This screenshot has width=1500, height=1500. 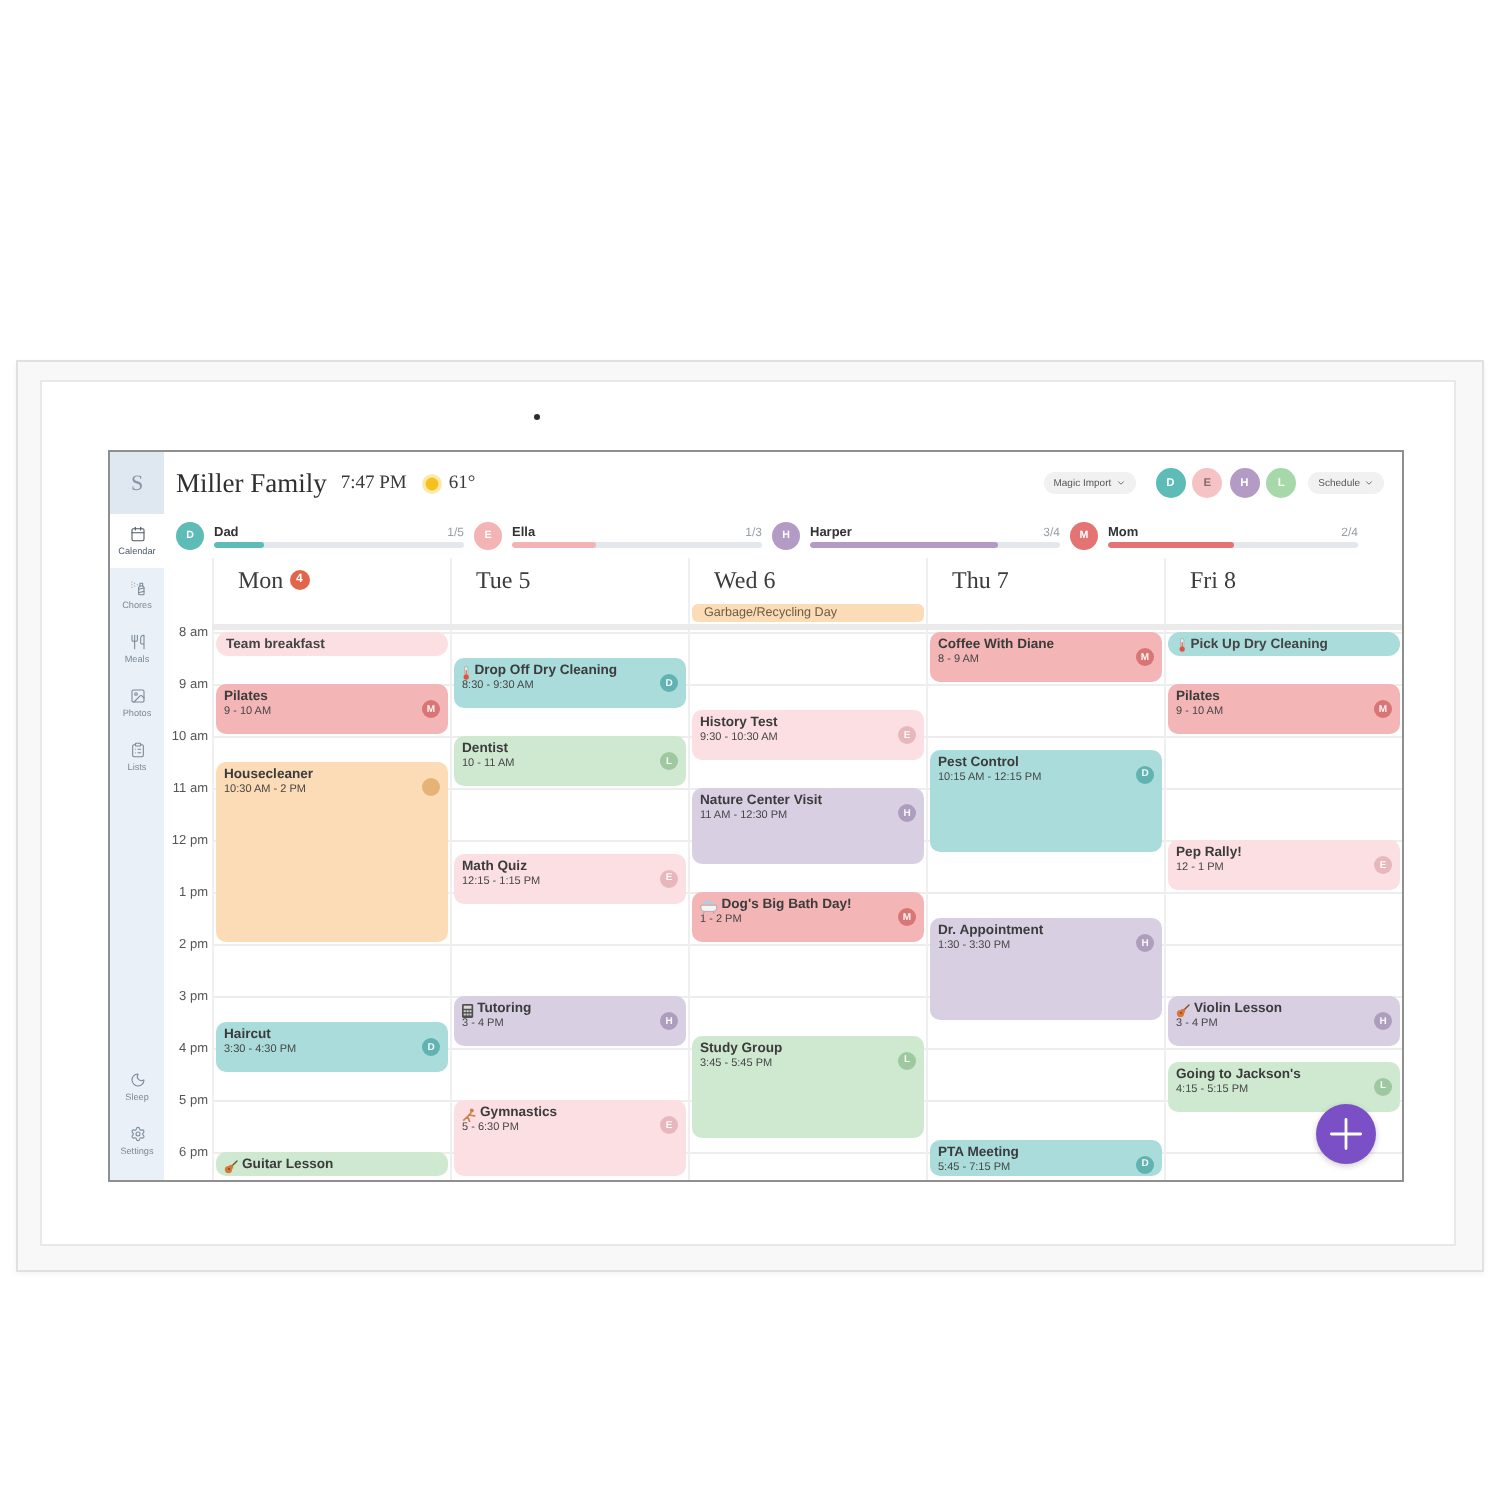 What do you see at coordinates (137, 750) in the screenshot?
I see `clipboard-icon` at bounding box center [137, 750].